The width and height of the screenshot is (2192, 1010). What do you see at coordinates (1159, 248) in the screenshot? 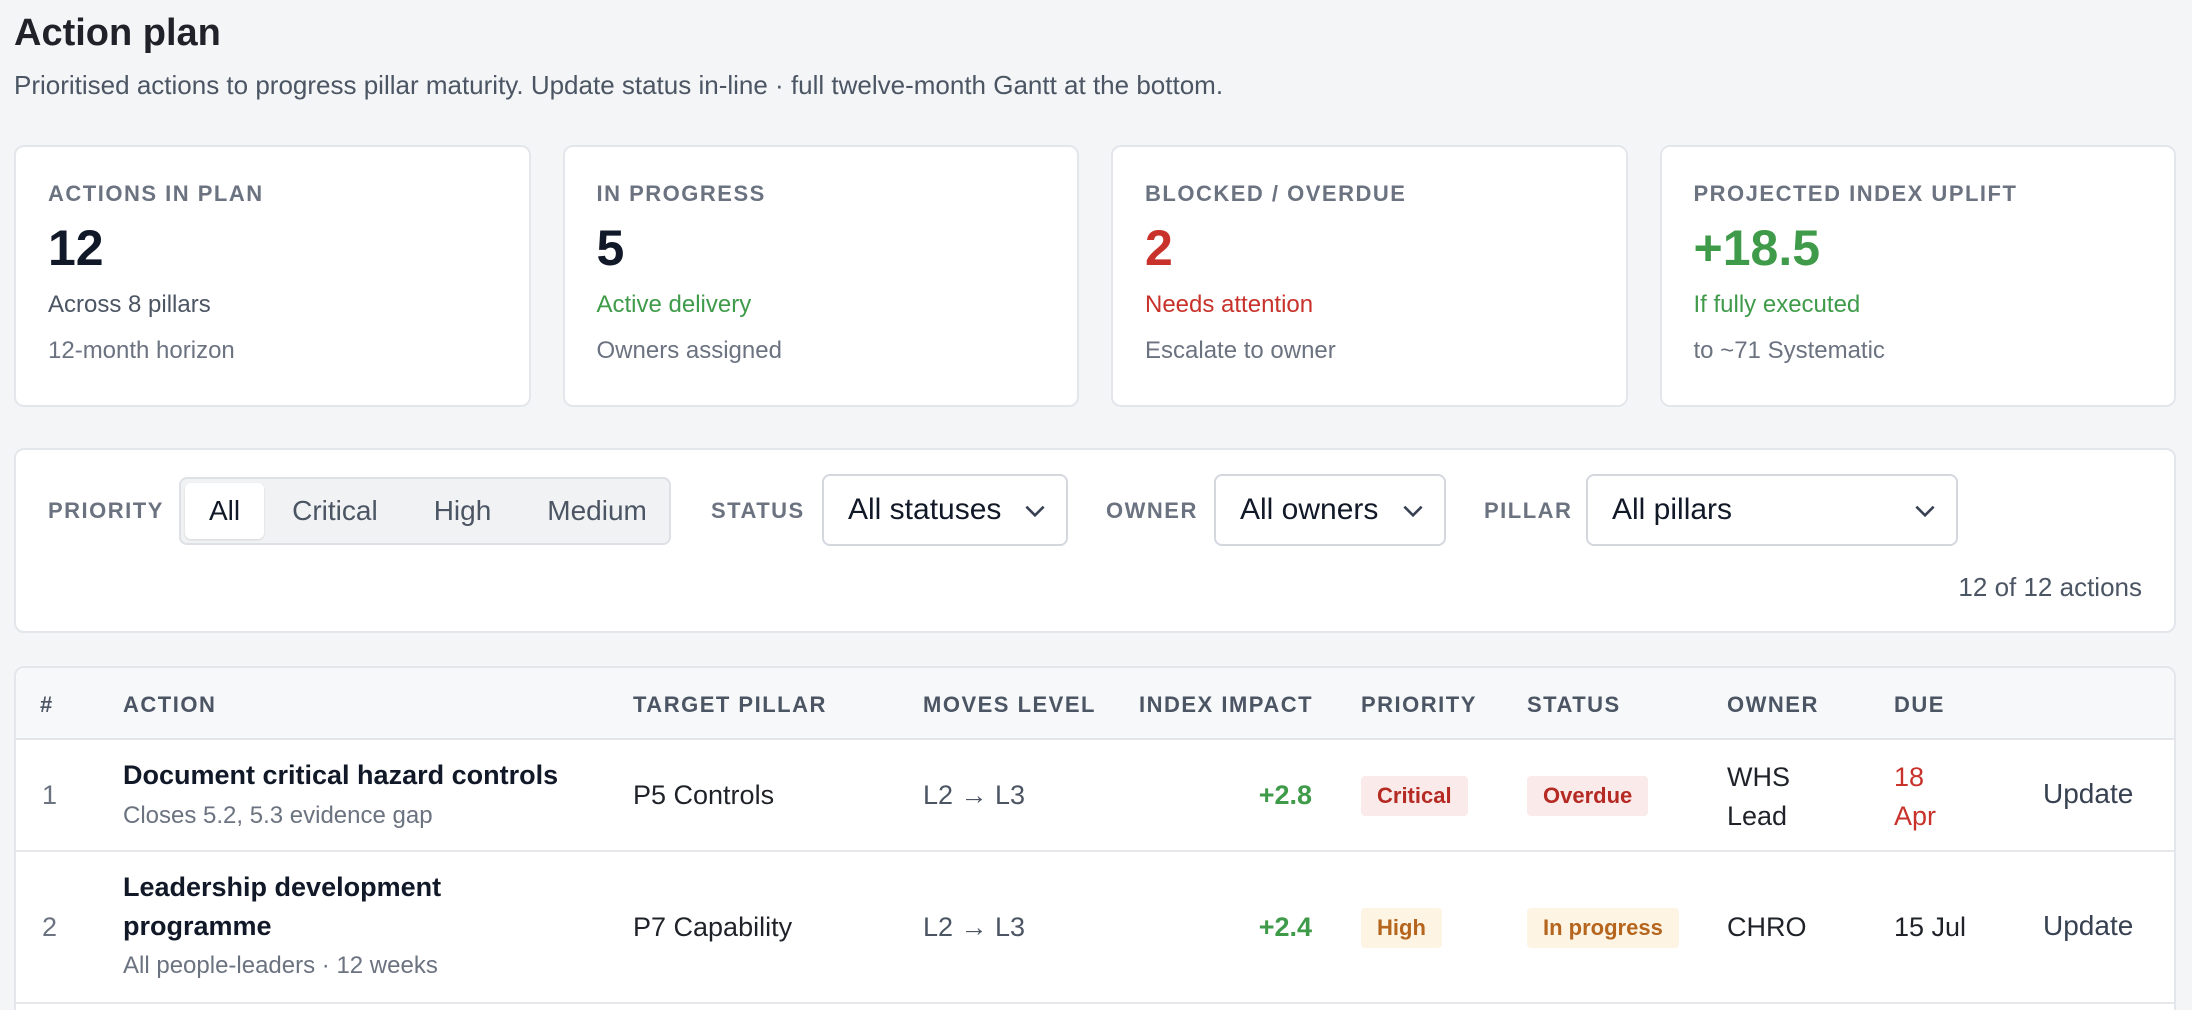
I see `kpi-value: 2` at bounding box center [1159, 248].